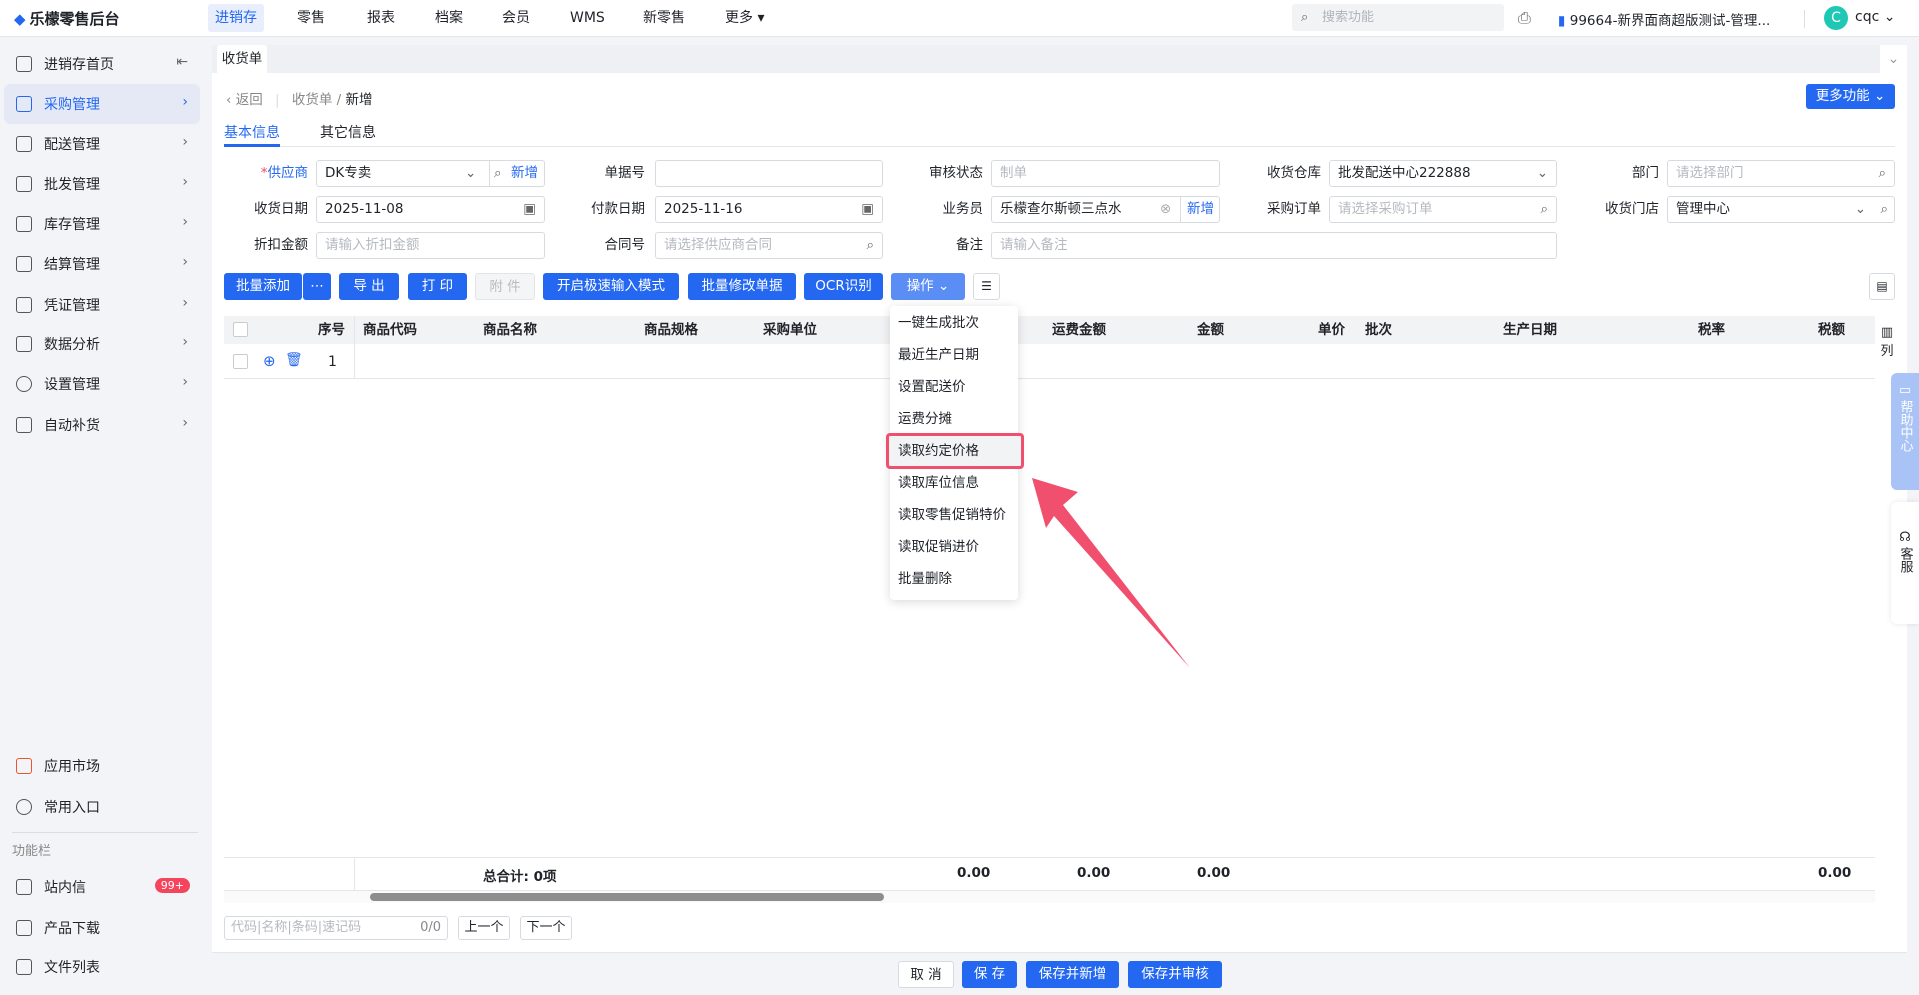 The image size is (1919, 995). I want to click on prev-button: 上一个, so click(484, 928).